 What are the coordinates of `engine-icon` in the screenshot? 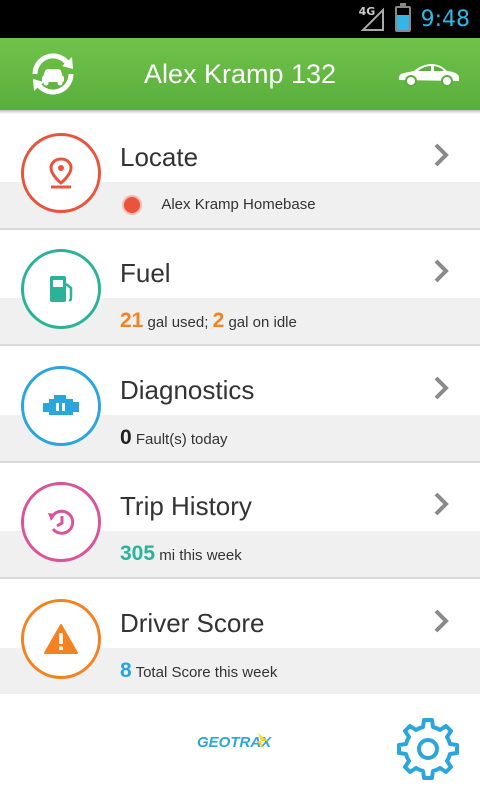 It's located at (61, 405).